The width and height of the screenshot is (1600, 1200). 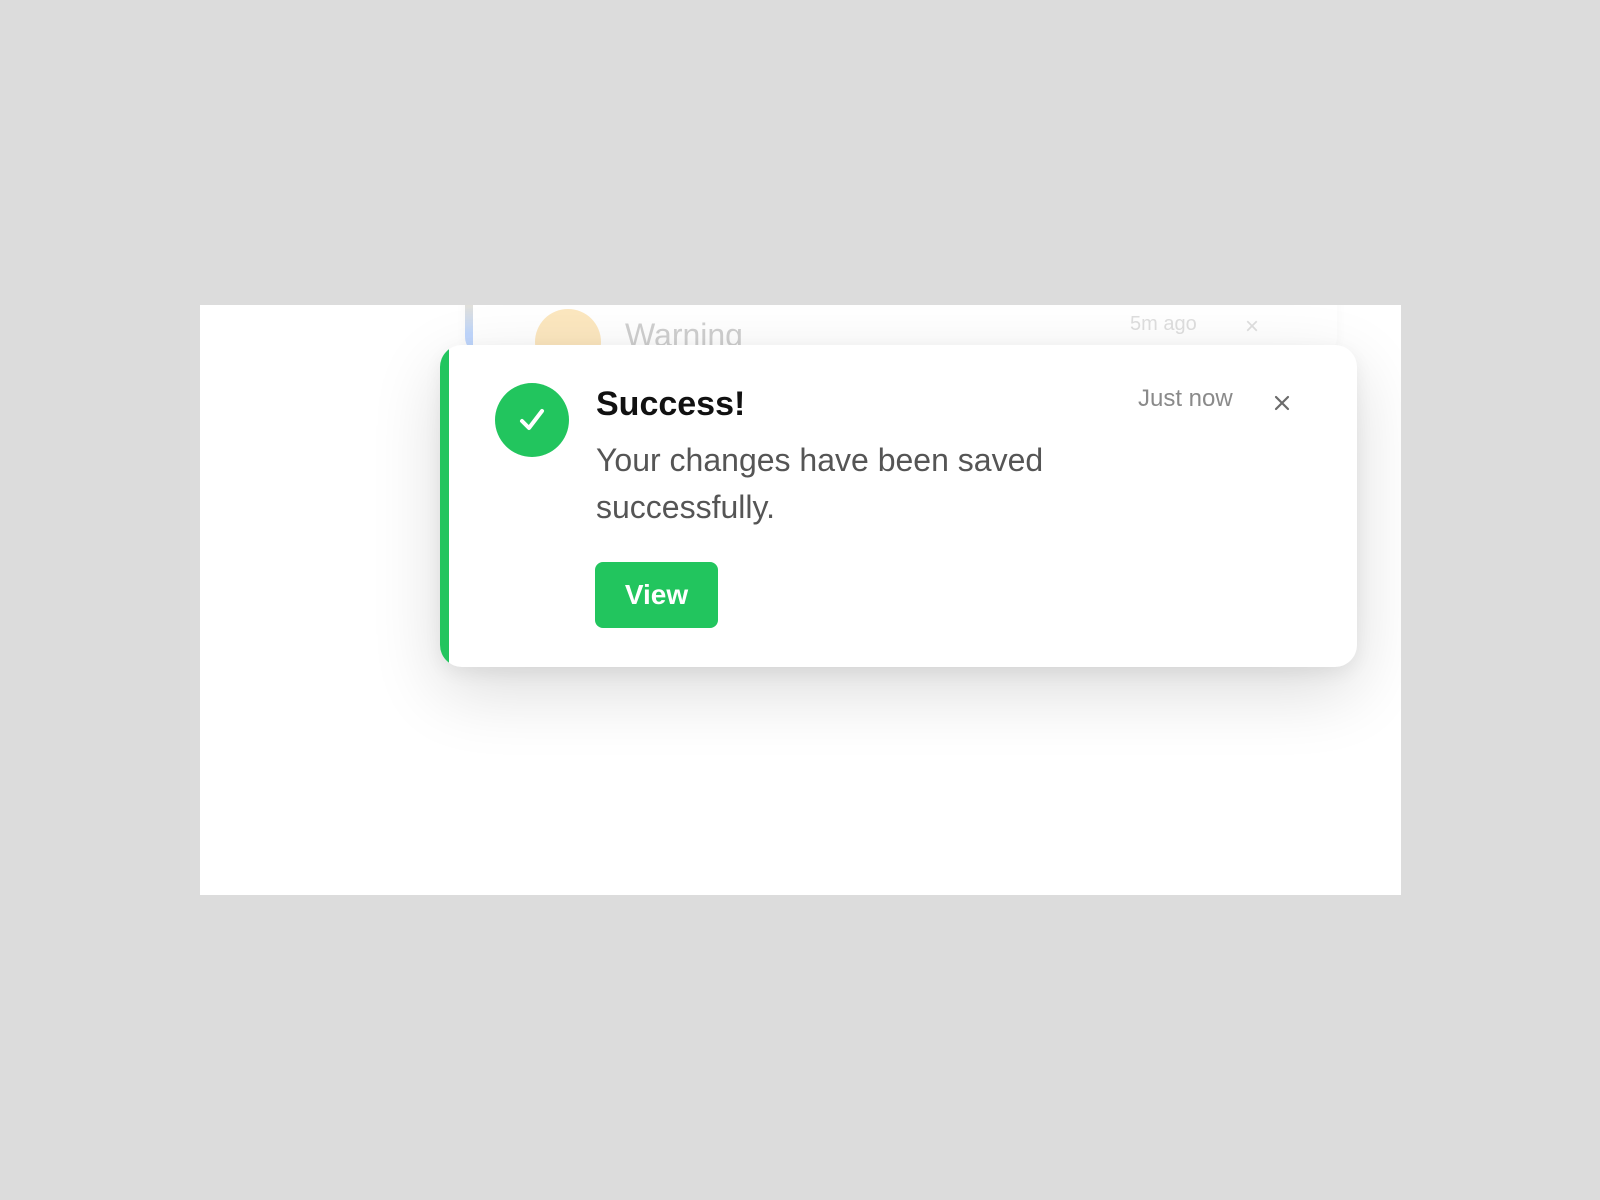 I want to click on check-mark-glyph, so click(x=532, y=419).